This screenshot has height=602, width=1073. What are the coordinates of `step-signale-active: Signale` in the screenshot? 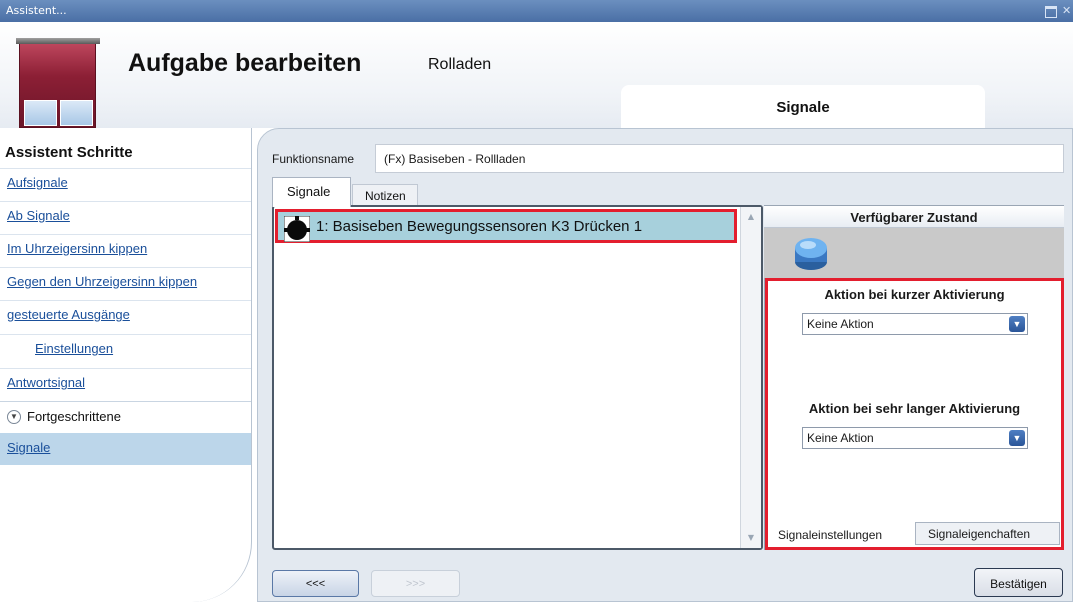 It's located at (125, 449).